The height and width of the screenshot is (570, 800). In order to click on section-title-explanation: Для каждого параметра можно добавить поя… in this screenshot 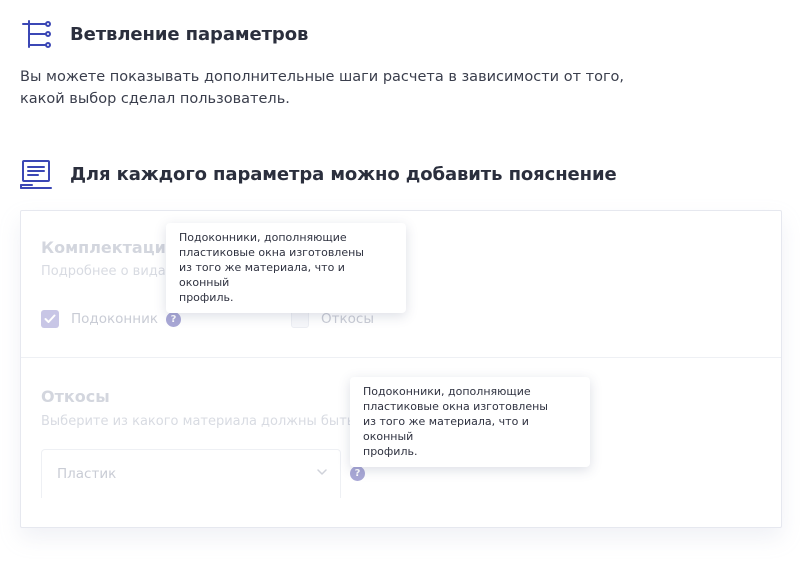, I will do `click(343, 174)`.